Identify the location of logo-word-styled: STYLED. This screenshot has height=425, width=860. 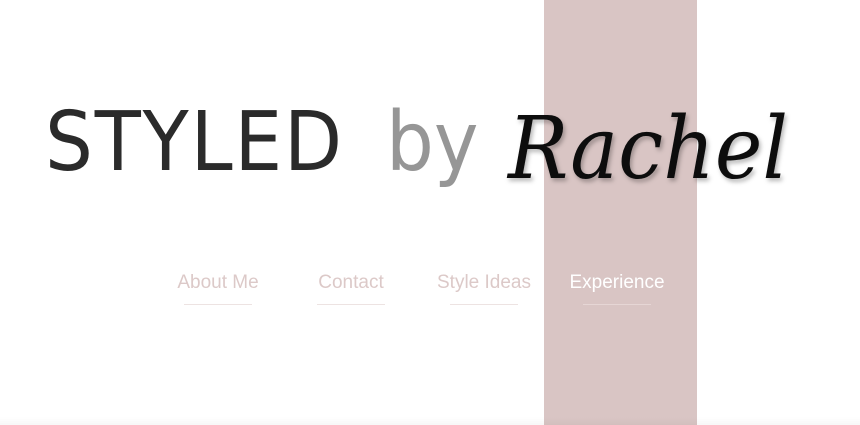
(194, 142).